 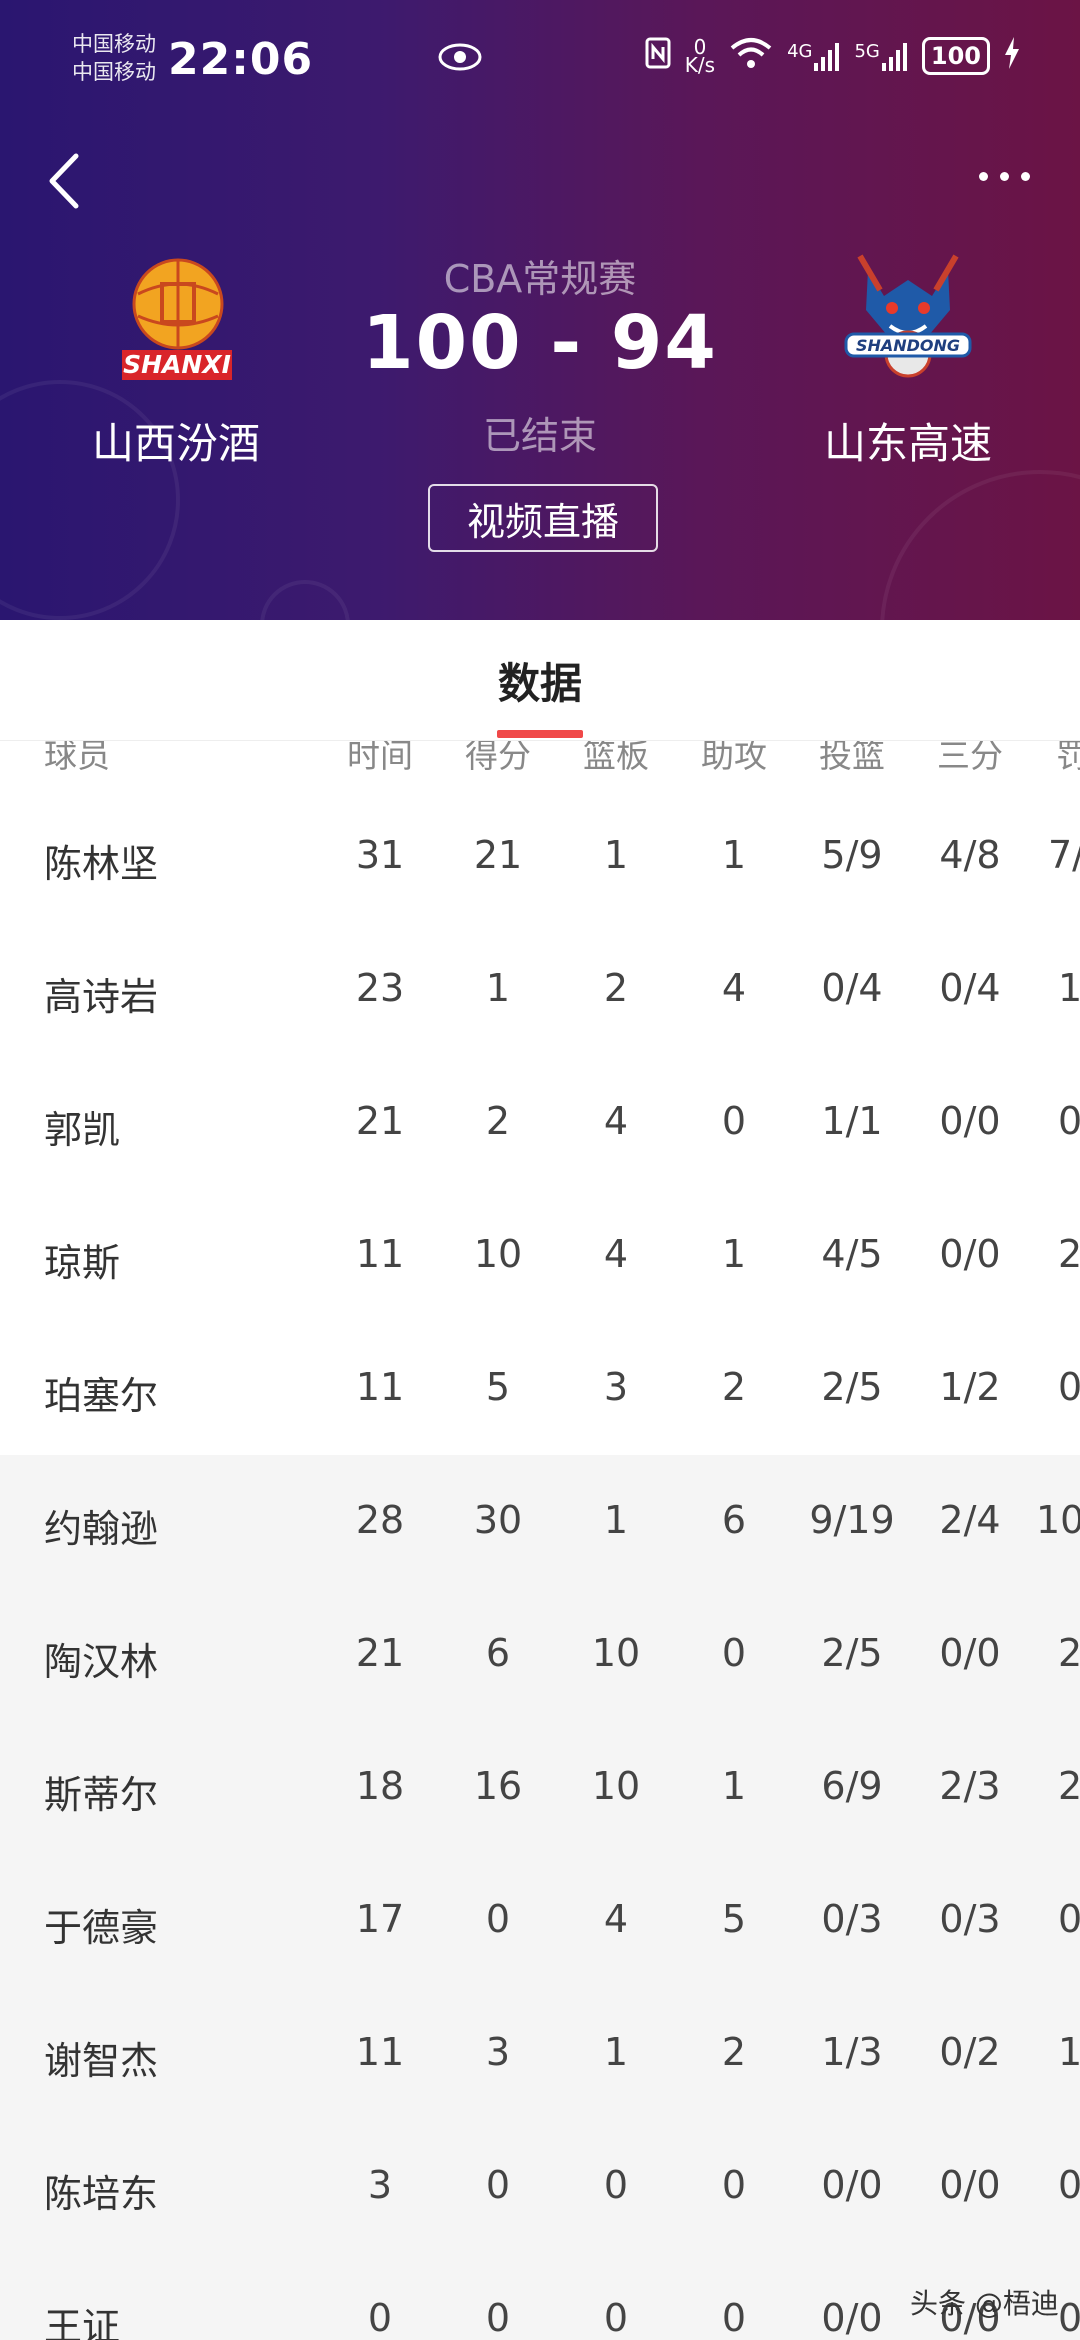 I want to click on stat-ft: 1, so click(x=1069, y=988).